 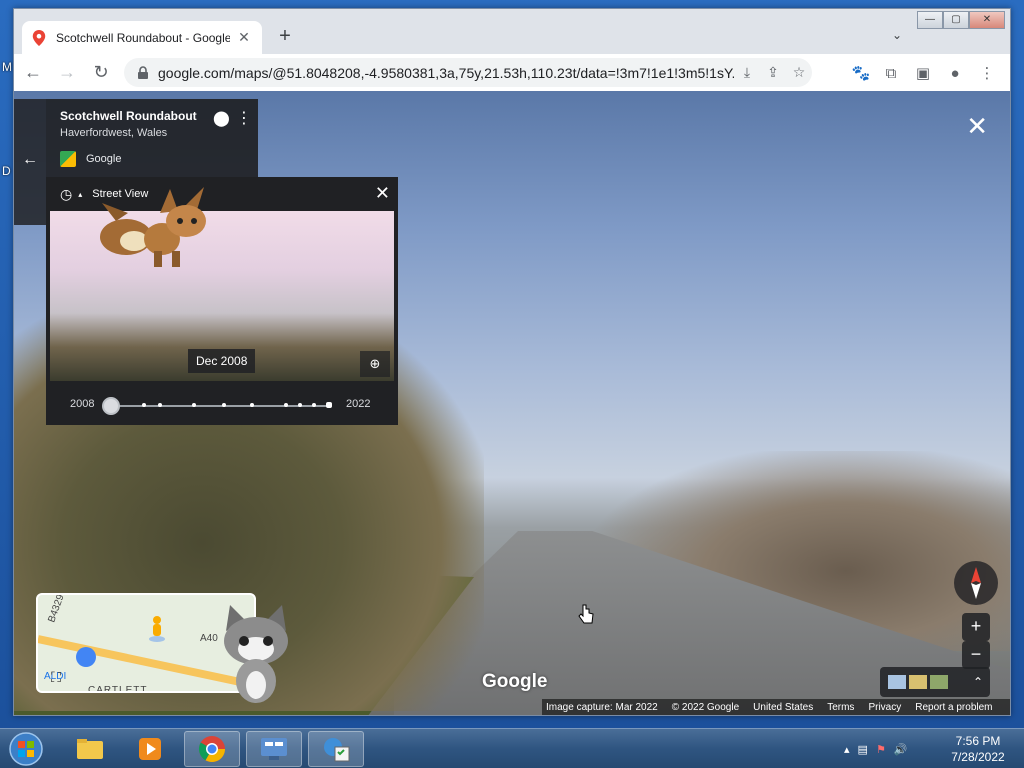 I want to click on country-link: United States, so click(x=783, y=707).